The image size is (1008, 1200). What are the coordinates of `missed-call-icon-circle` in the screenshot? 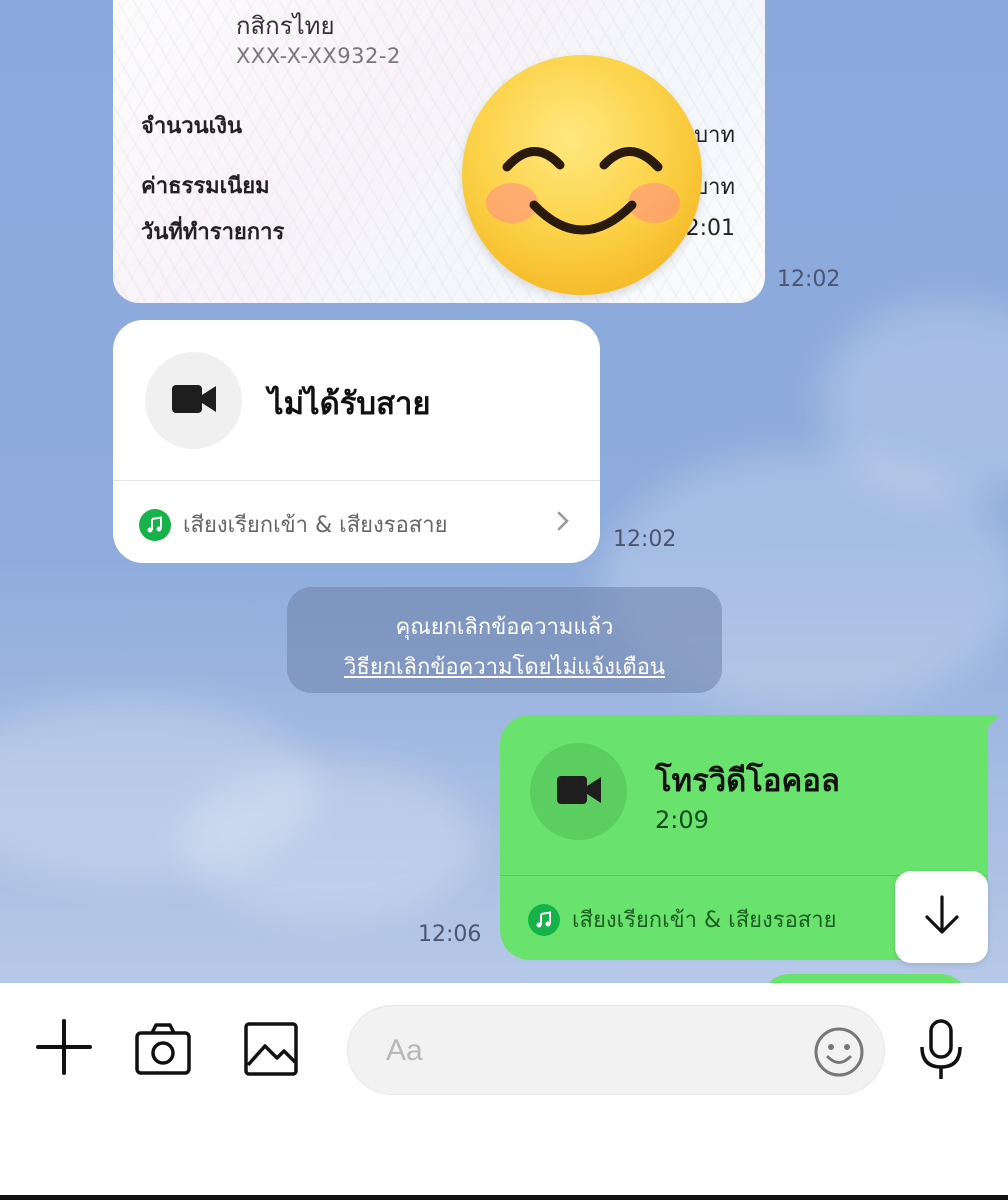 It's located at (193, 400).